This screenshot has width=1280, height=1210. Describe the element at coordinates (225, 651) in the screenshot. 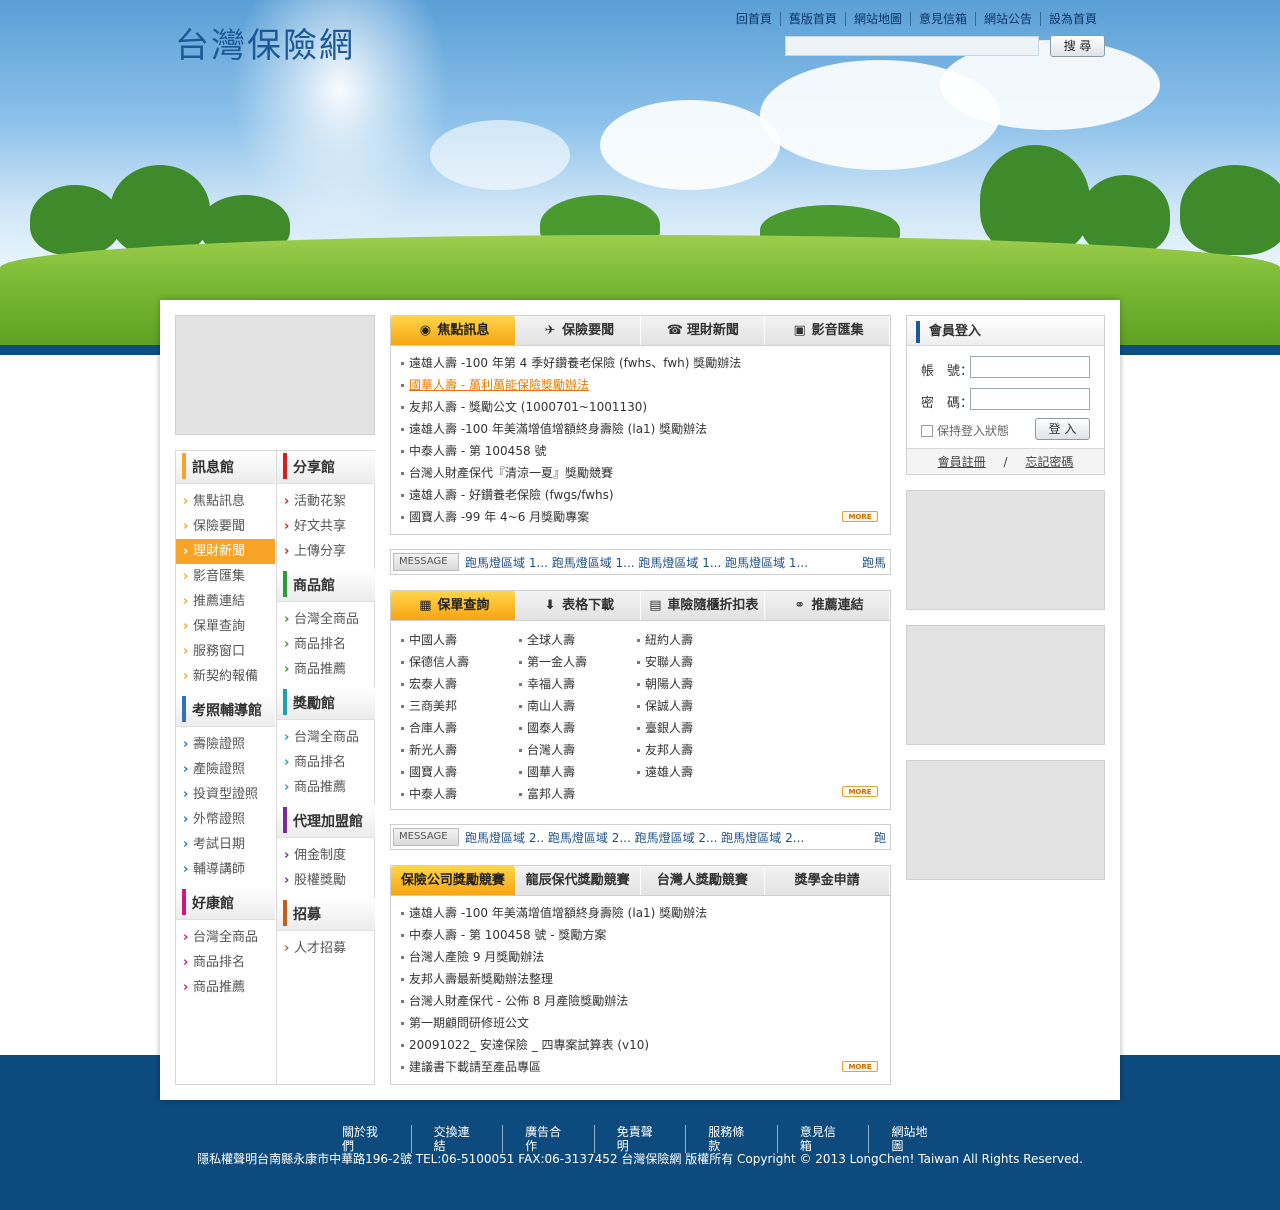

I see `nav-item: 服務窗口` at that location.